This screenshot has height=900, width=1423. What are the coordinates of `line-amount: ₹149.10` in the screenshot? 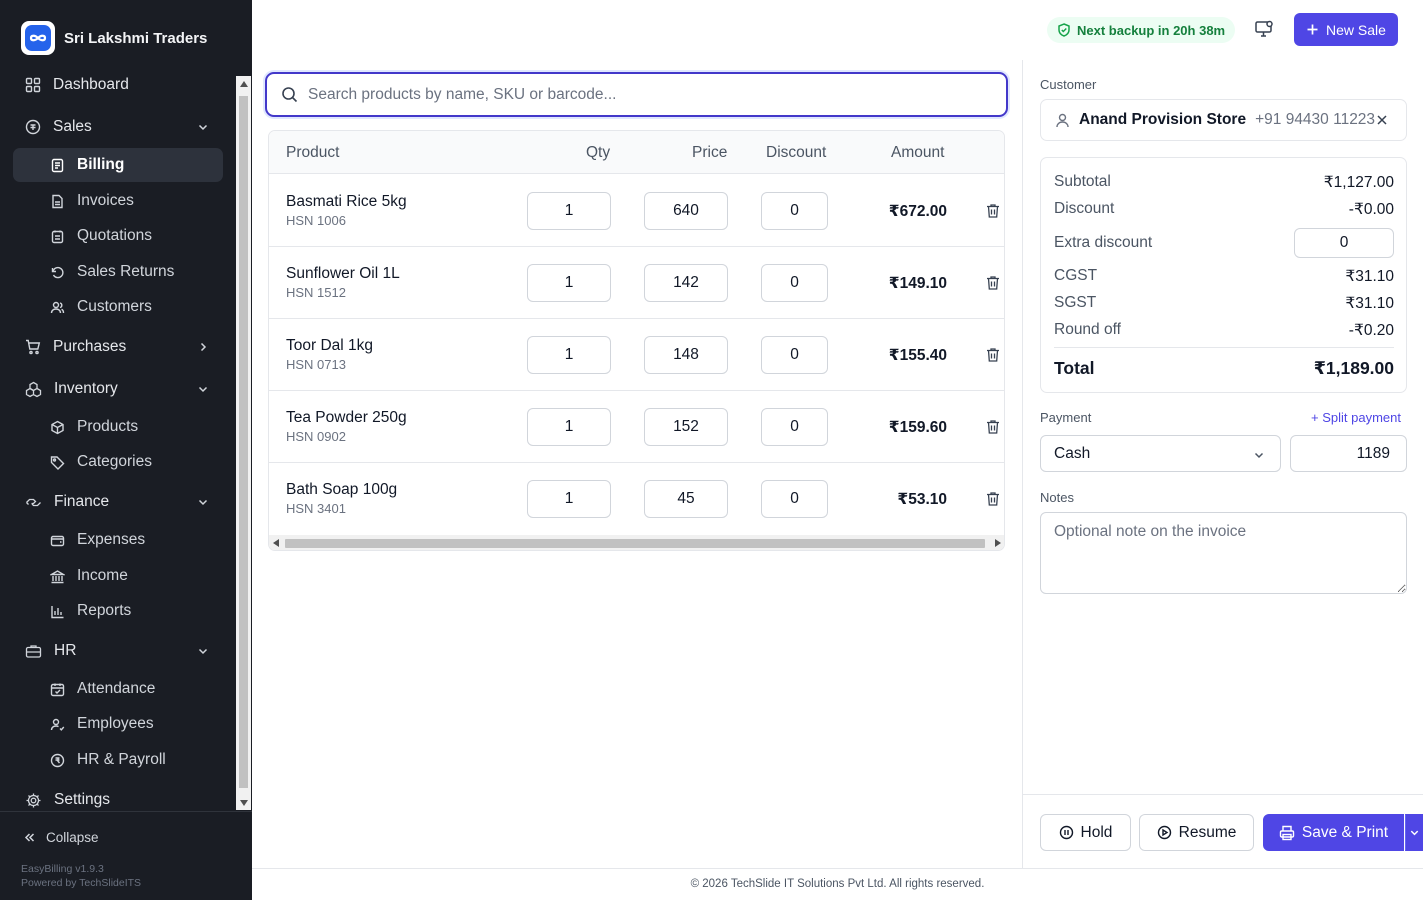 It's located at (917, 283).